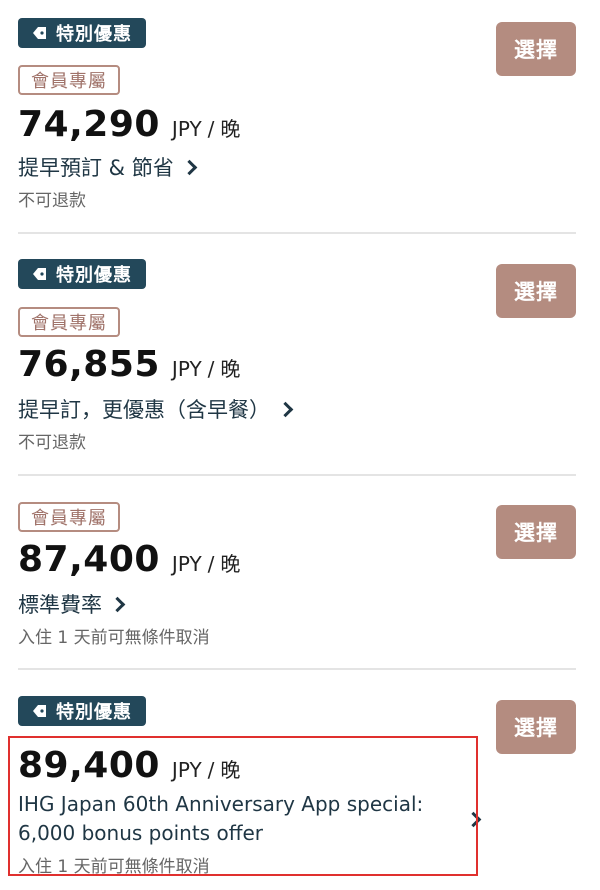  I want to click on special-offer-badge: 特別優惠, so click(82, 711).